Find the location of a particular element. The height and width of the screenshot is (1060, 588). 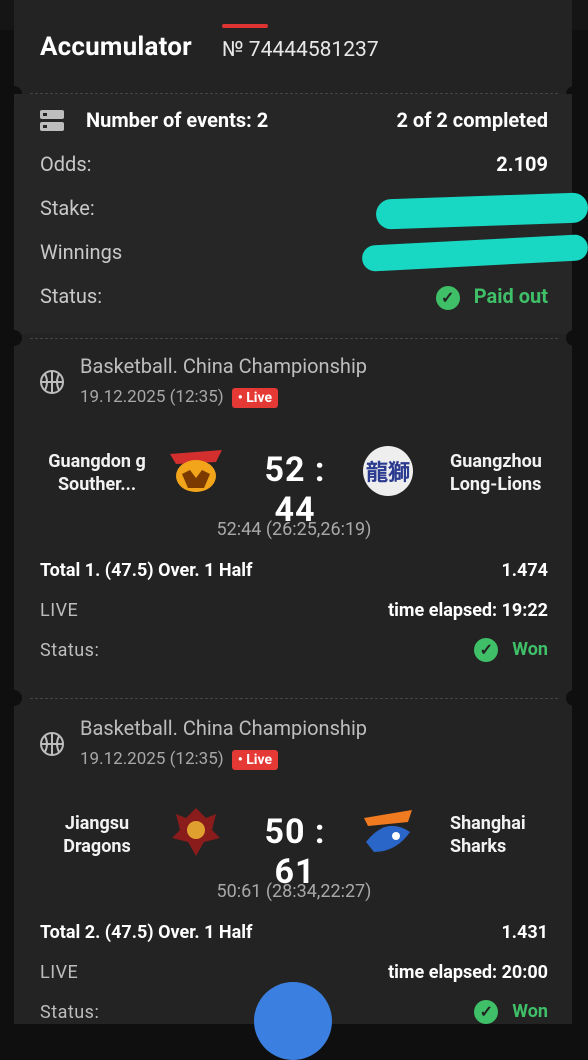

ticket-title: Accumulator is located at coordinates (116, 47).